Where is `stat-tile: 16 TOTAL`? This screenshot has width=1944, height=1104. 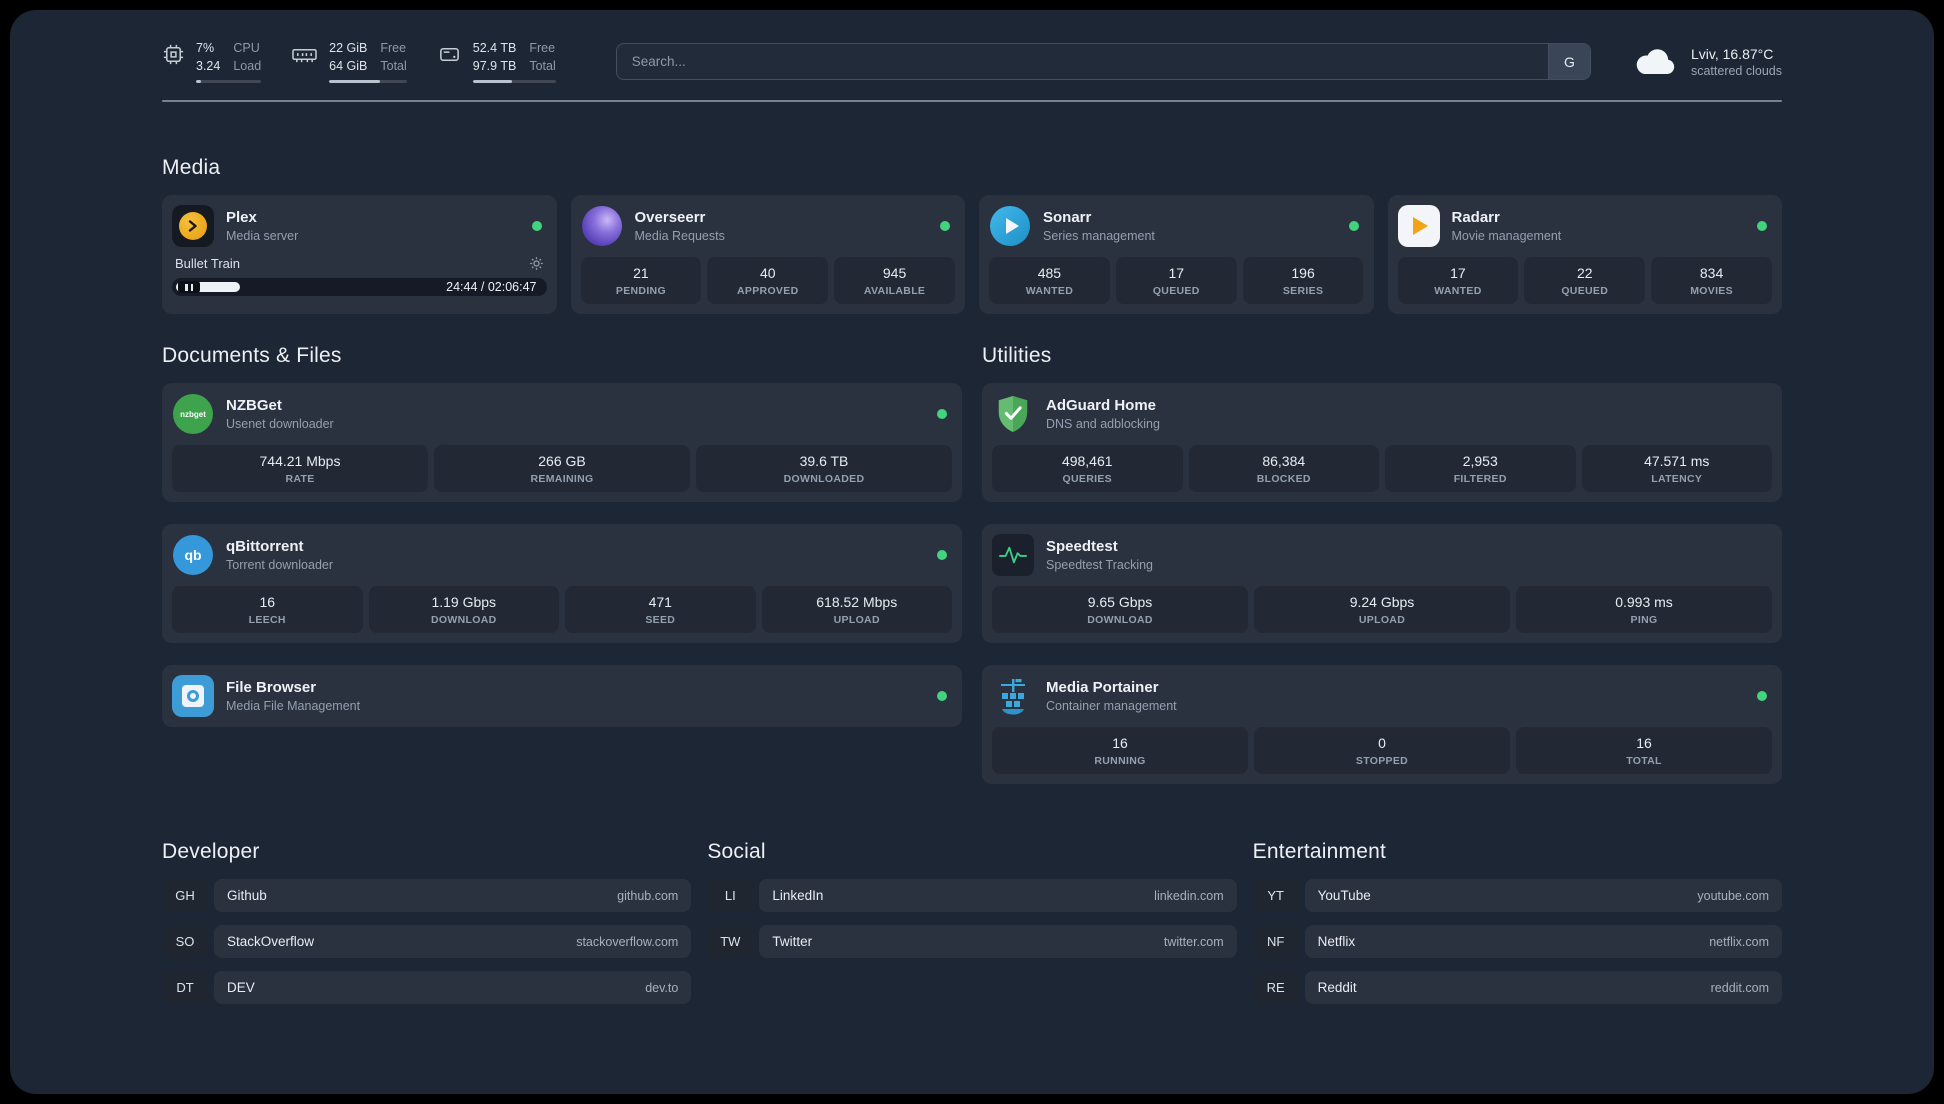 stat-tile: 16 TOTAL is located at coordinates (1644, 750).